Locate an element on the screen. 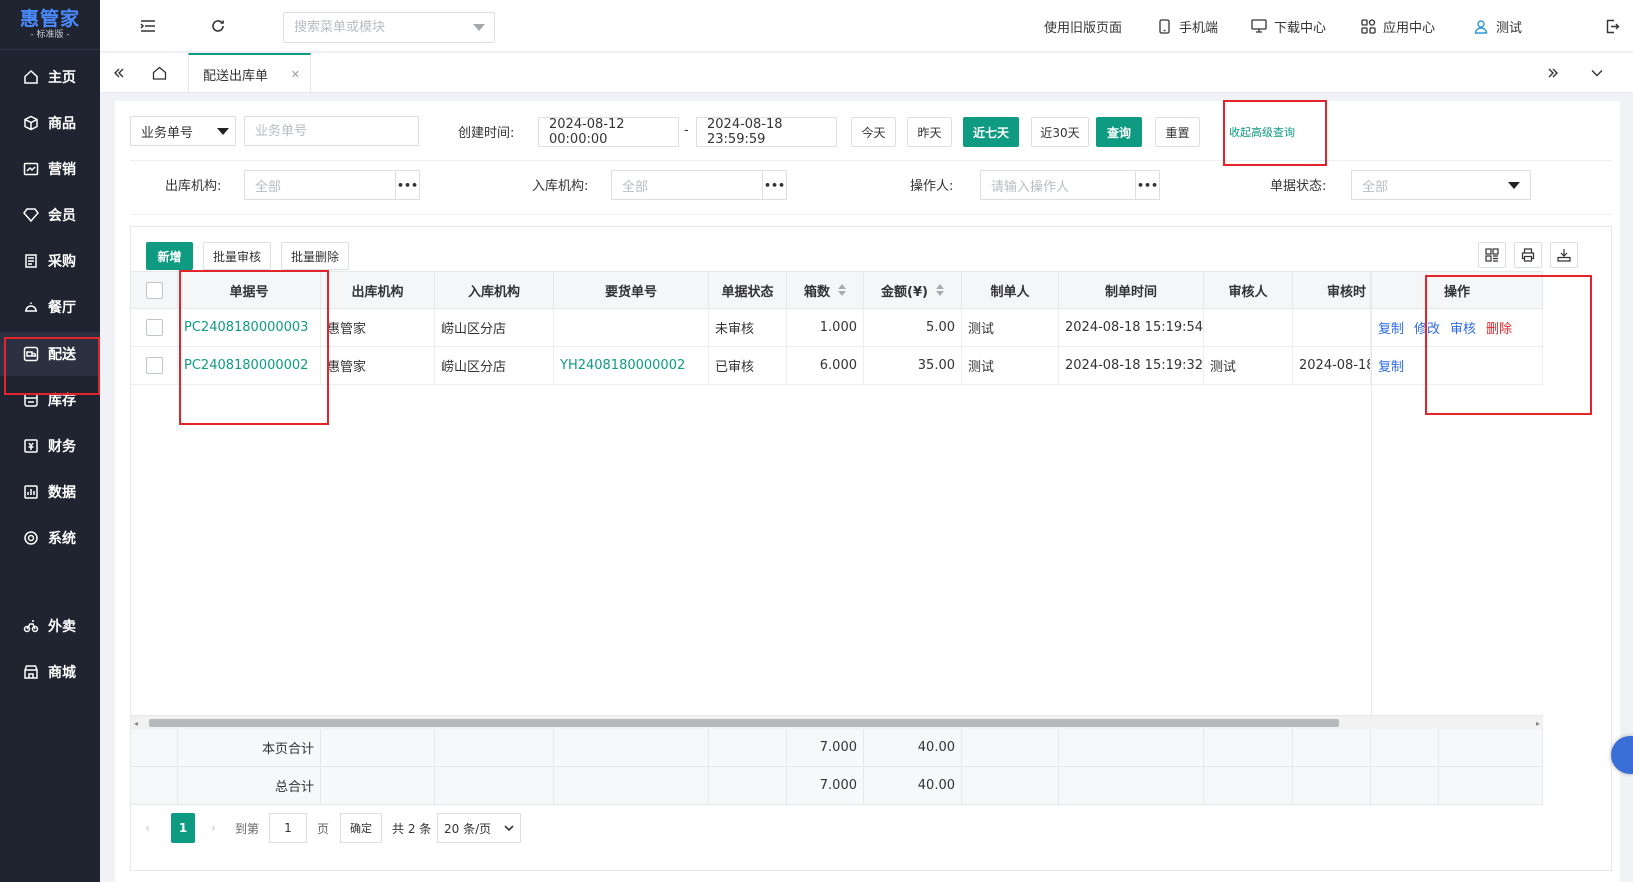 The image size is (1633, 882). col-header-amount: 金额(¥) is located at coordinates (913, 290).